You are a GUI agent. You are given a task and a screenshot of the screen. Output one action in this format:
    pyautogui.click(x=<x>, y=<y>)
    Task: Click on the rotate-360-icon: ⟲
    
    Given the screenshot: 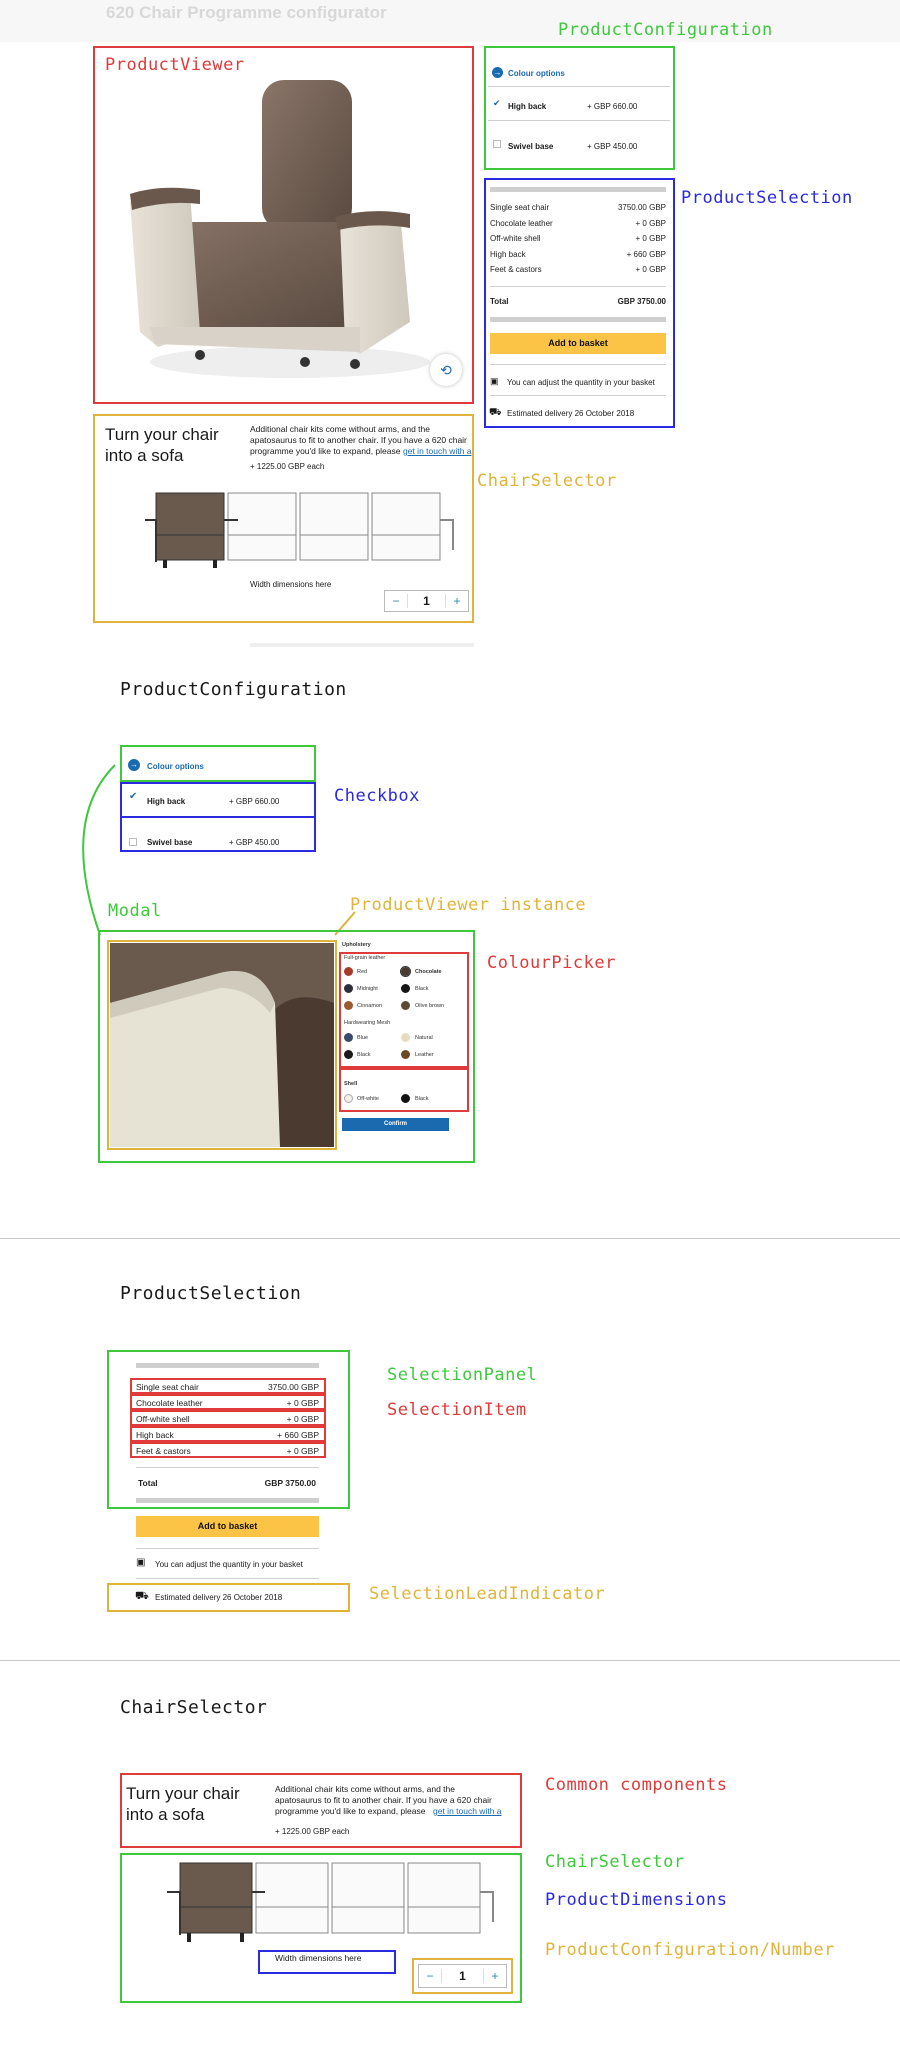 What is the action you would take?
    pyautogui.click(x=446, y=370)
    